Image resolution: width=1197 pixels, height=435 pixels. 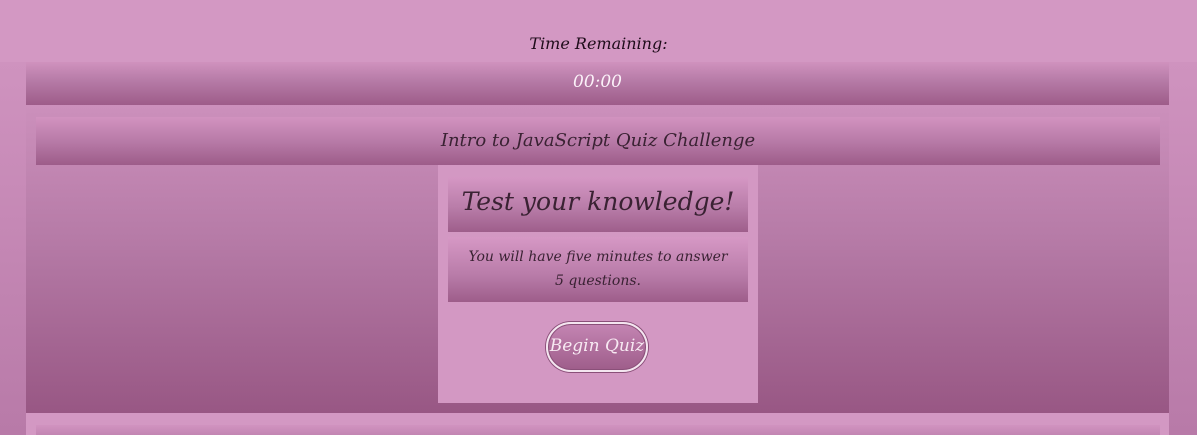 What do you see at coordinates (598, 430) in the screenshot?
I see `bottom-section` at bounding box center [598, 430].